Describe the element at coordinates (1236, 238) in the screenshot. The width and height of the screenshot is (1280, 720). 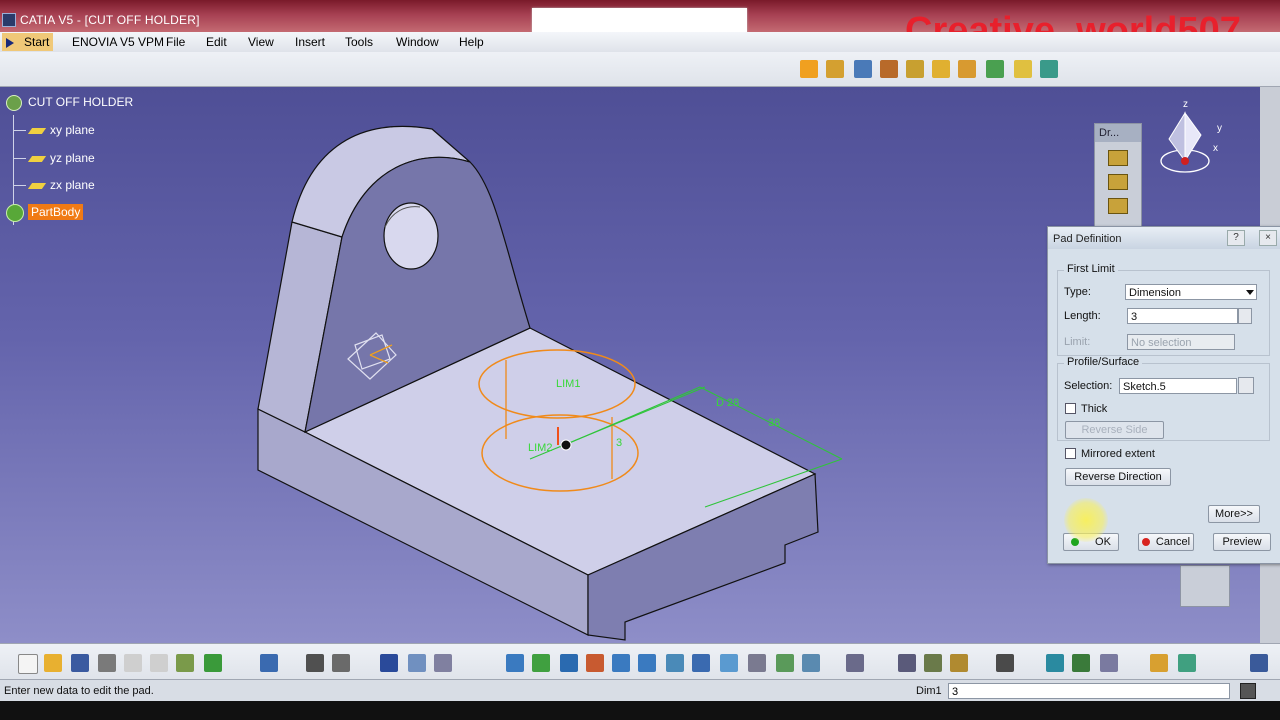
I see `help-button: ?` at that location.